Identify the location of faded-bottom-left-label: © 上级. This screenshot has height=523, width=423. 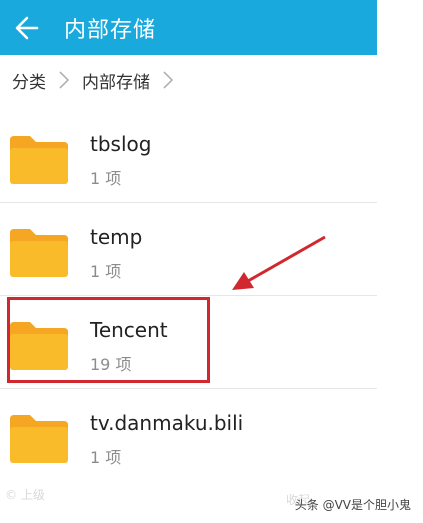
(25, 495).